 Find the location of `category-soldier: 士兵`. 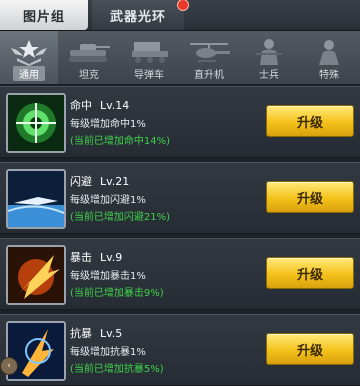

category-soldier: 士兵 is located at coordinates (269, 57).